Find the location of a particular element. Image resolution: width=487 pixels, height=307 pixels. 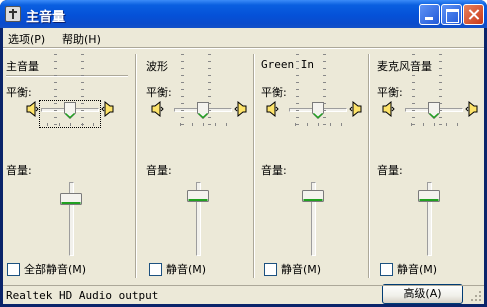

minimize-button is located at coordinates (429, 14).